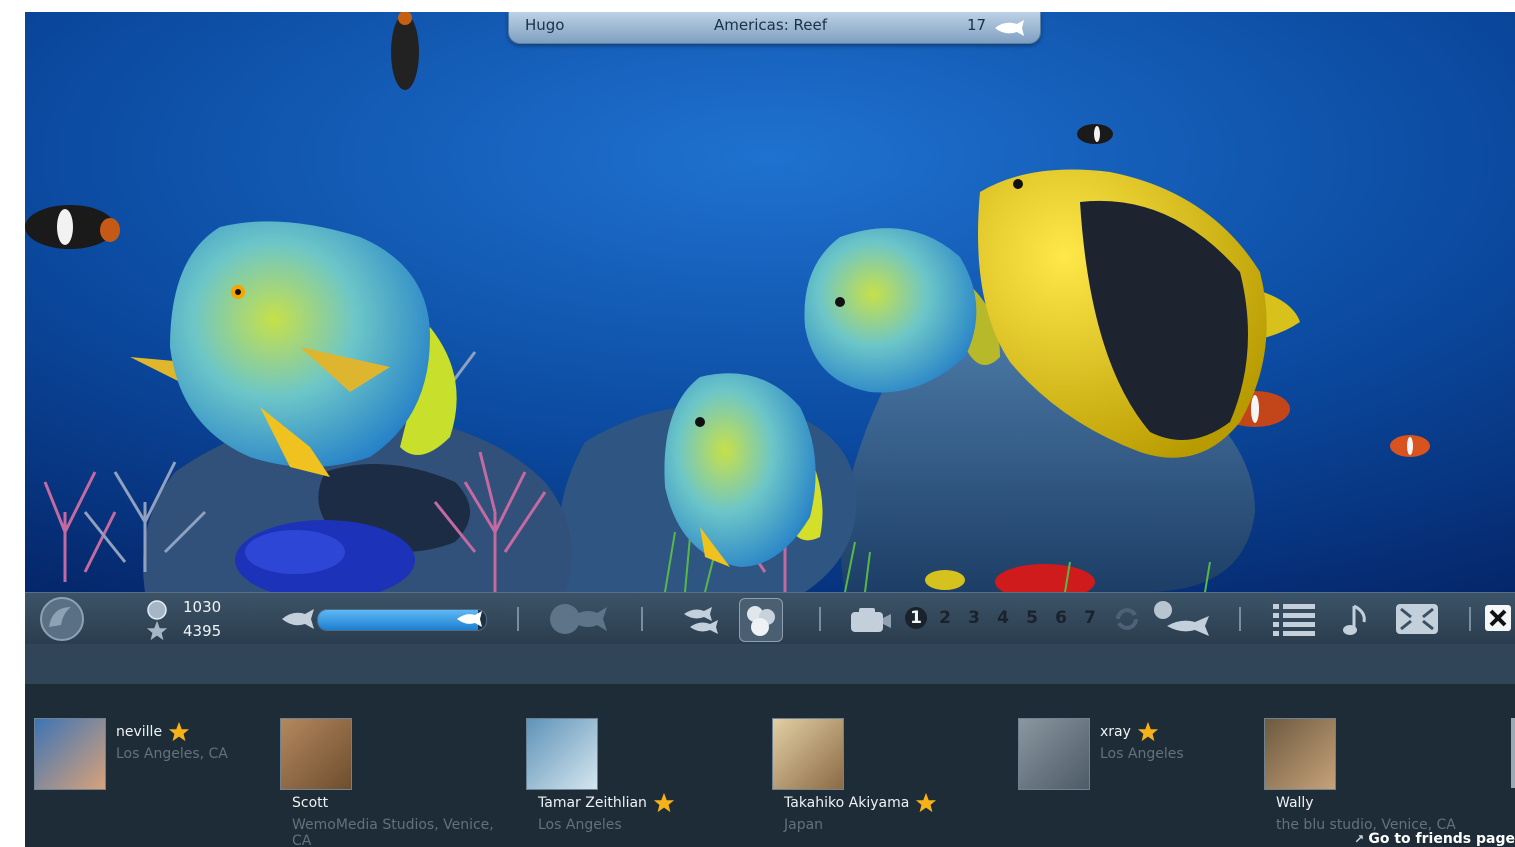  What do you see at coordinates (139, 732) in the screenshot?
I see `friend-name: neville` at bounding box center [139, 732].